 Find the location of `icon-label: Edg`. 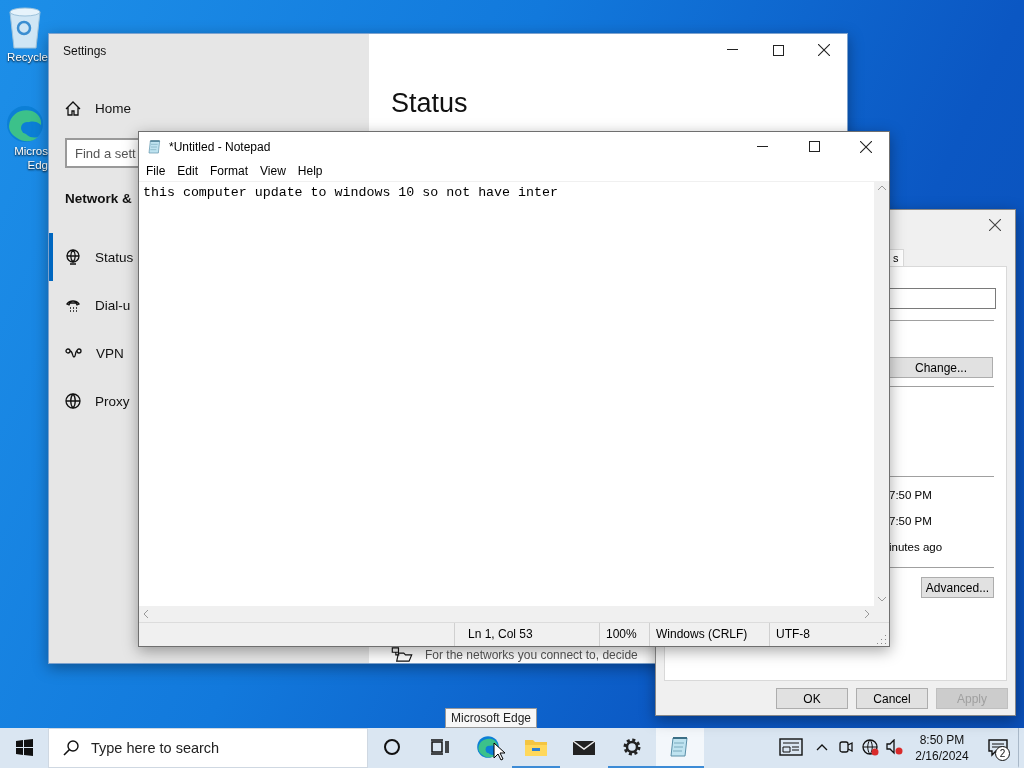

icon-label: Edg is located at coordinates (37, 165).